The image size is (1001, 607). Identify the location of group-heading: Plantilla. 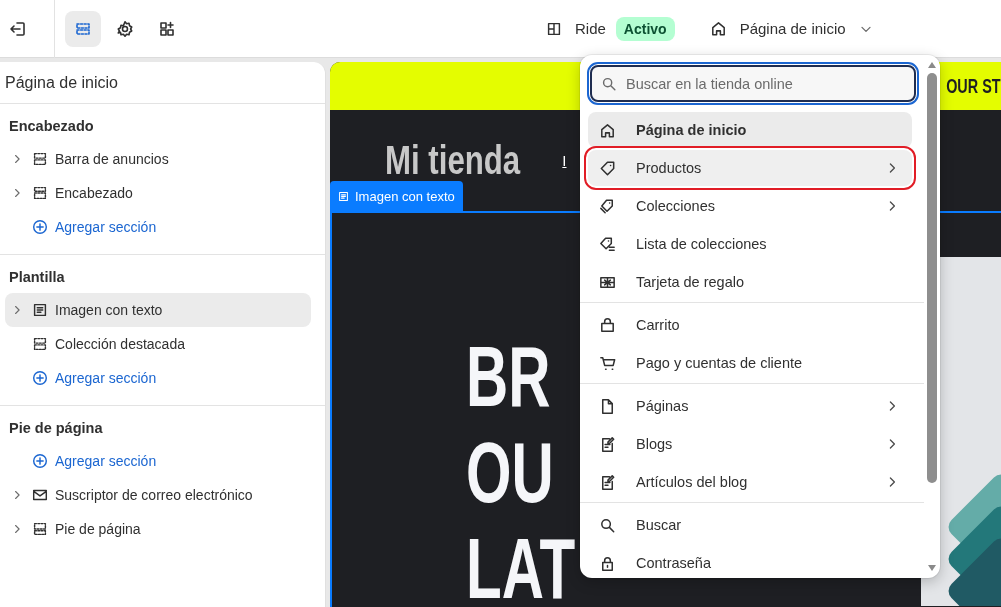
(37, 278).